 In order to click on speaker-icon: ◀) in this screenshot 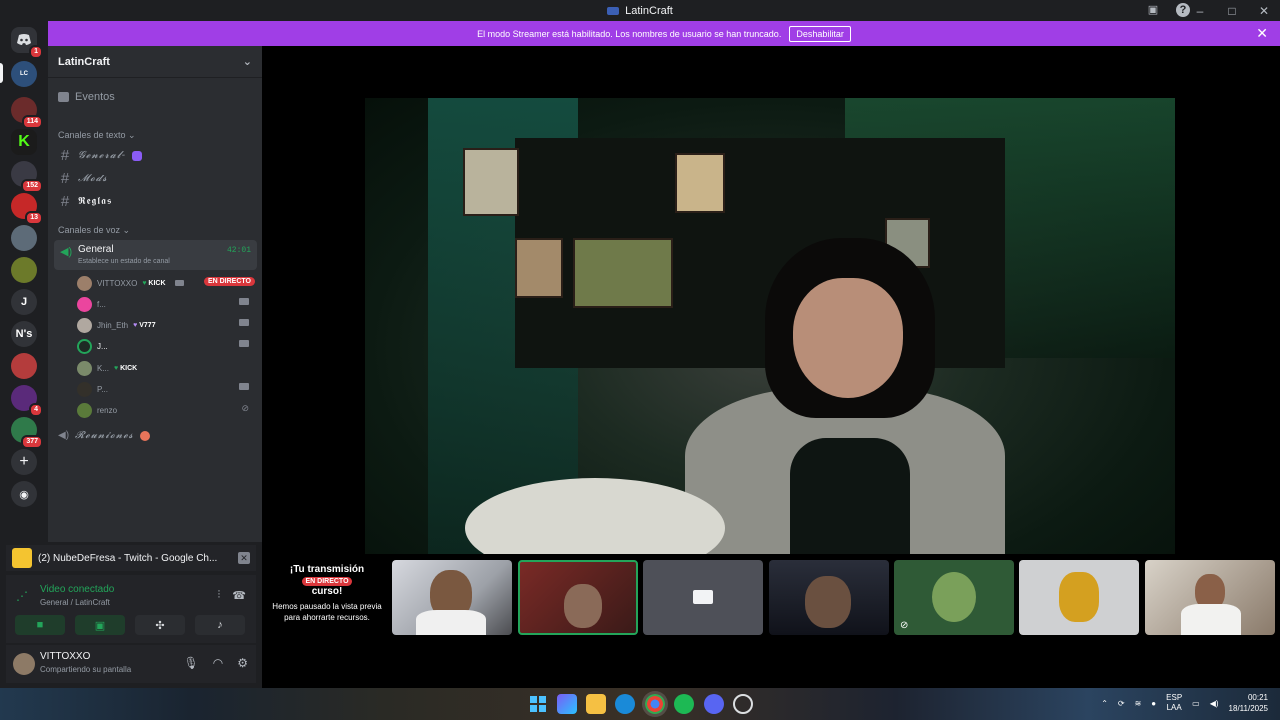, I will do `click(66, 252)`.